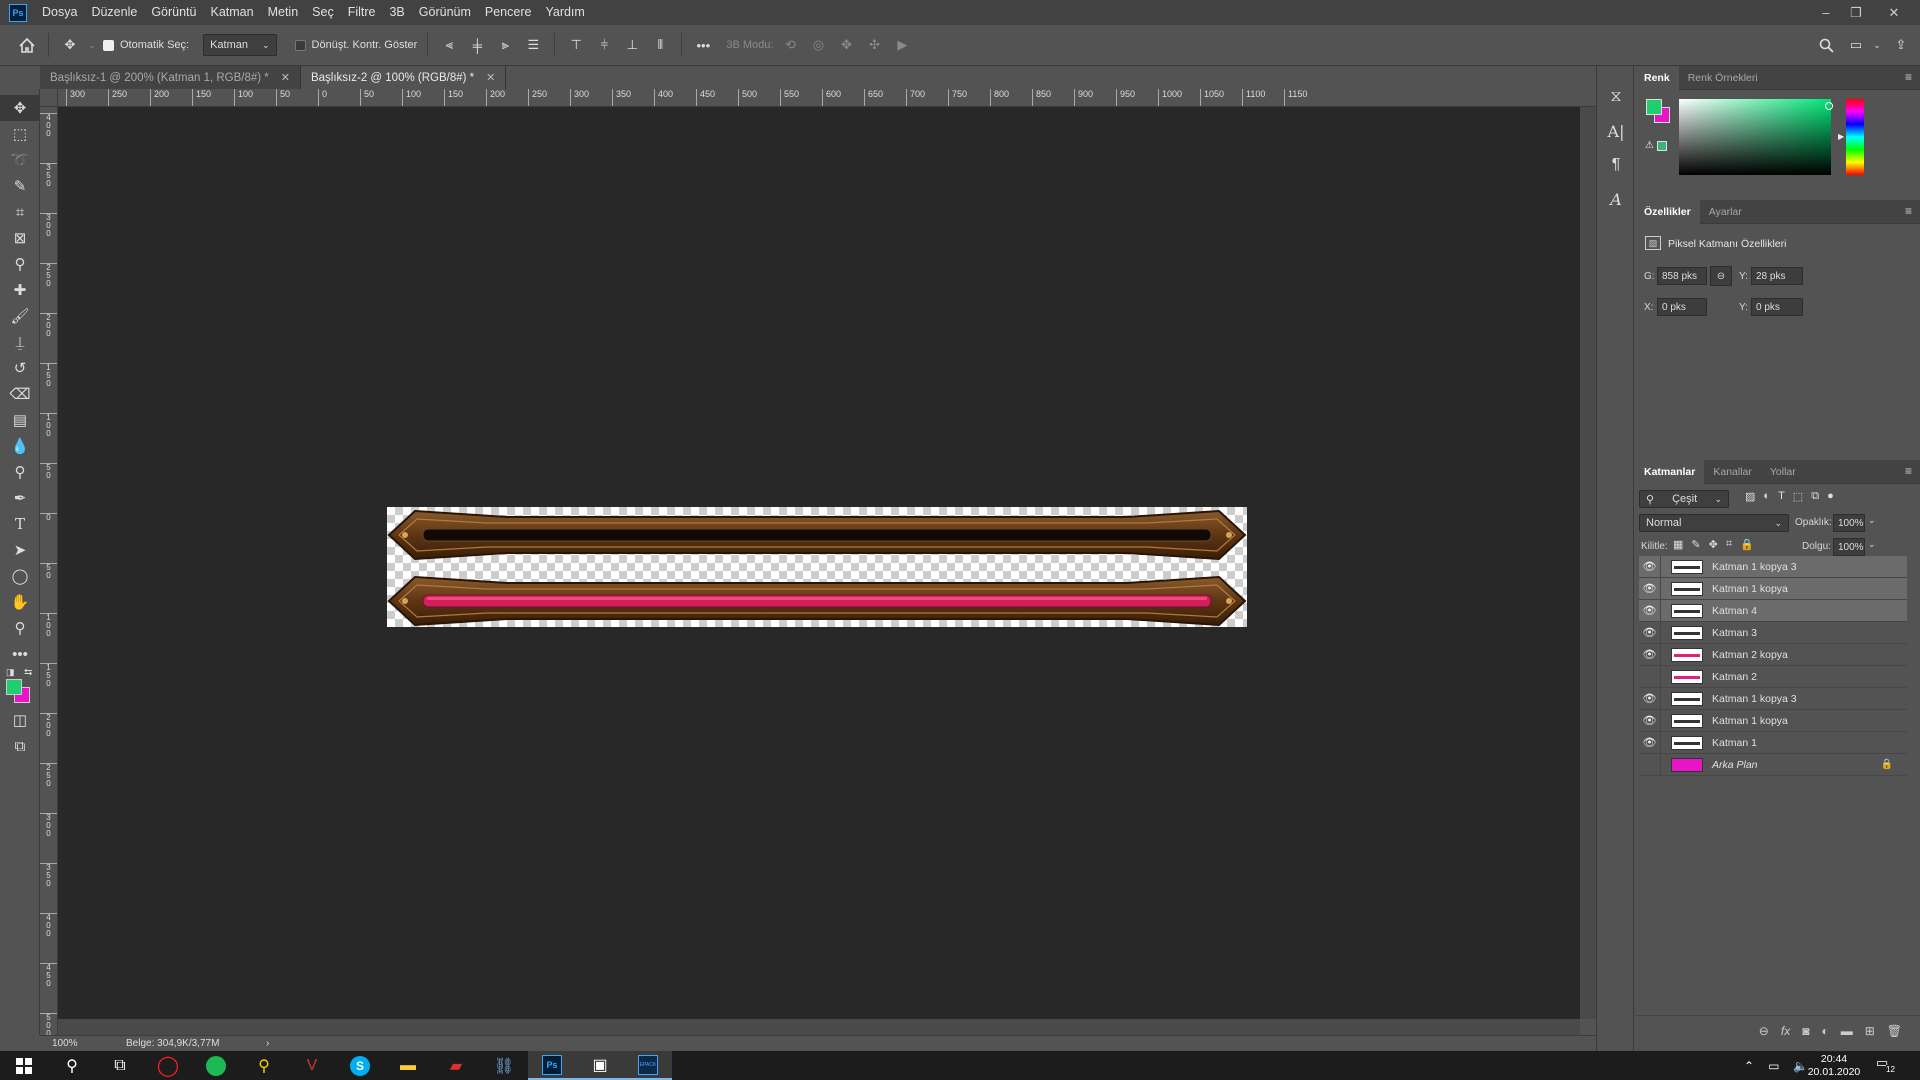  I want to click on transform-controls-checkbox, so click(300, 45).